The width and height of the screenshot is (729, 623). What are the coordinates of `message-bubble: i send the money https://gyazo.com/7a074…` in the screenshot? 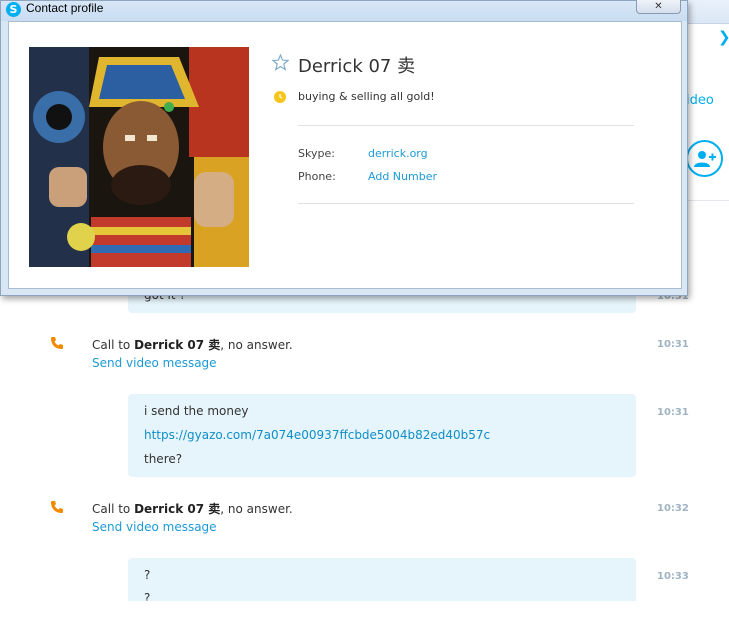 It's located at (382, 435).